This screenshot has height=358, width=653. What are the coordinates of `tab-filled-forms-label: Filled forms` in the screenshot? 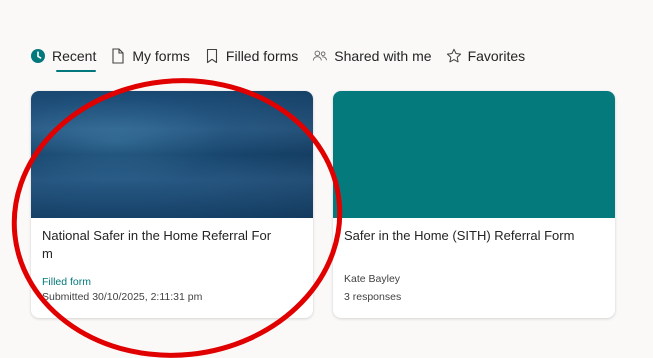 It's located at (262, 56).